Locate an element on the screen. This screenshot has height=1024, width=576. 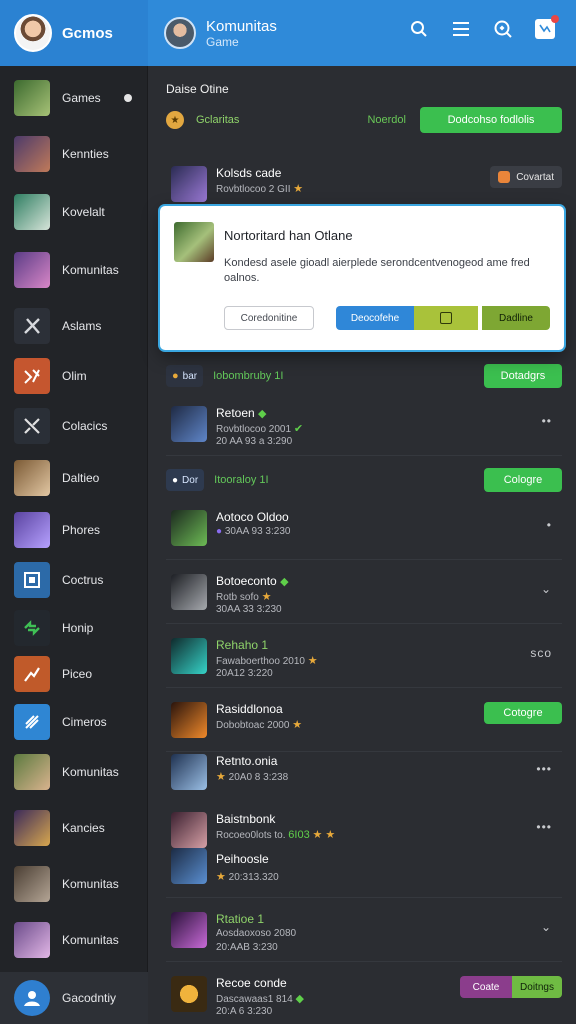
filter-row: ★ Gclaritas Noerdol Dodcohso fodlolis is located at coordinates (364, 120).